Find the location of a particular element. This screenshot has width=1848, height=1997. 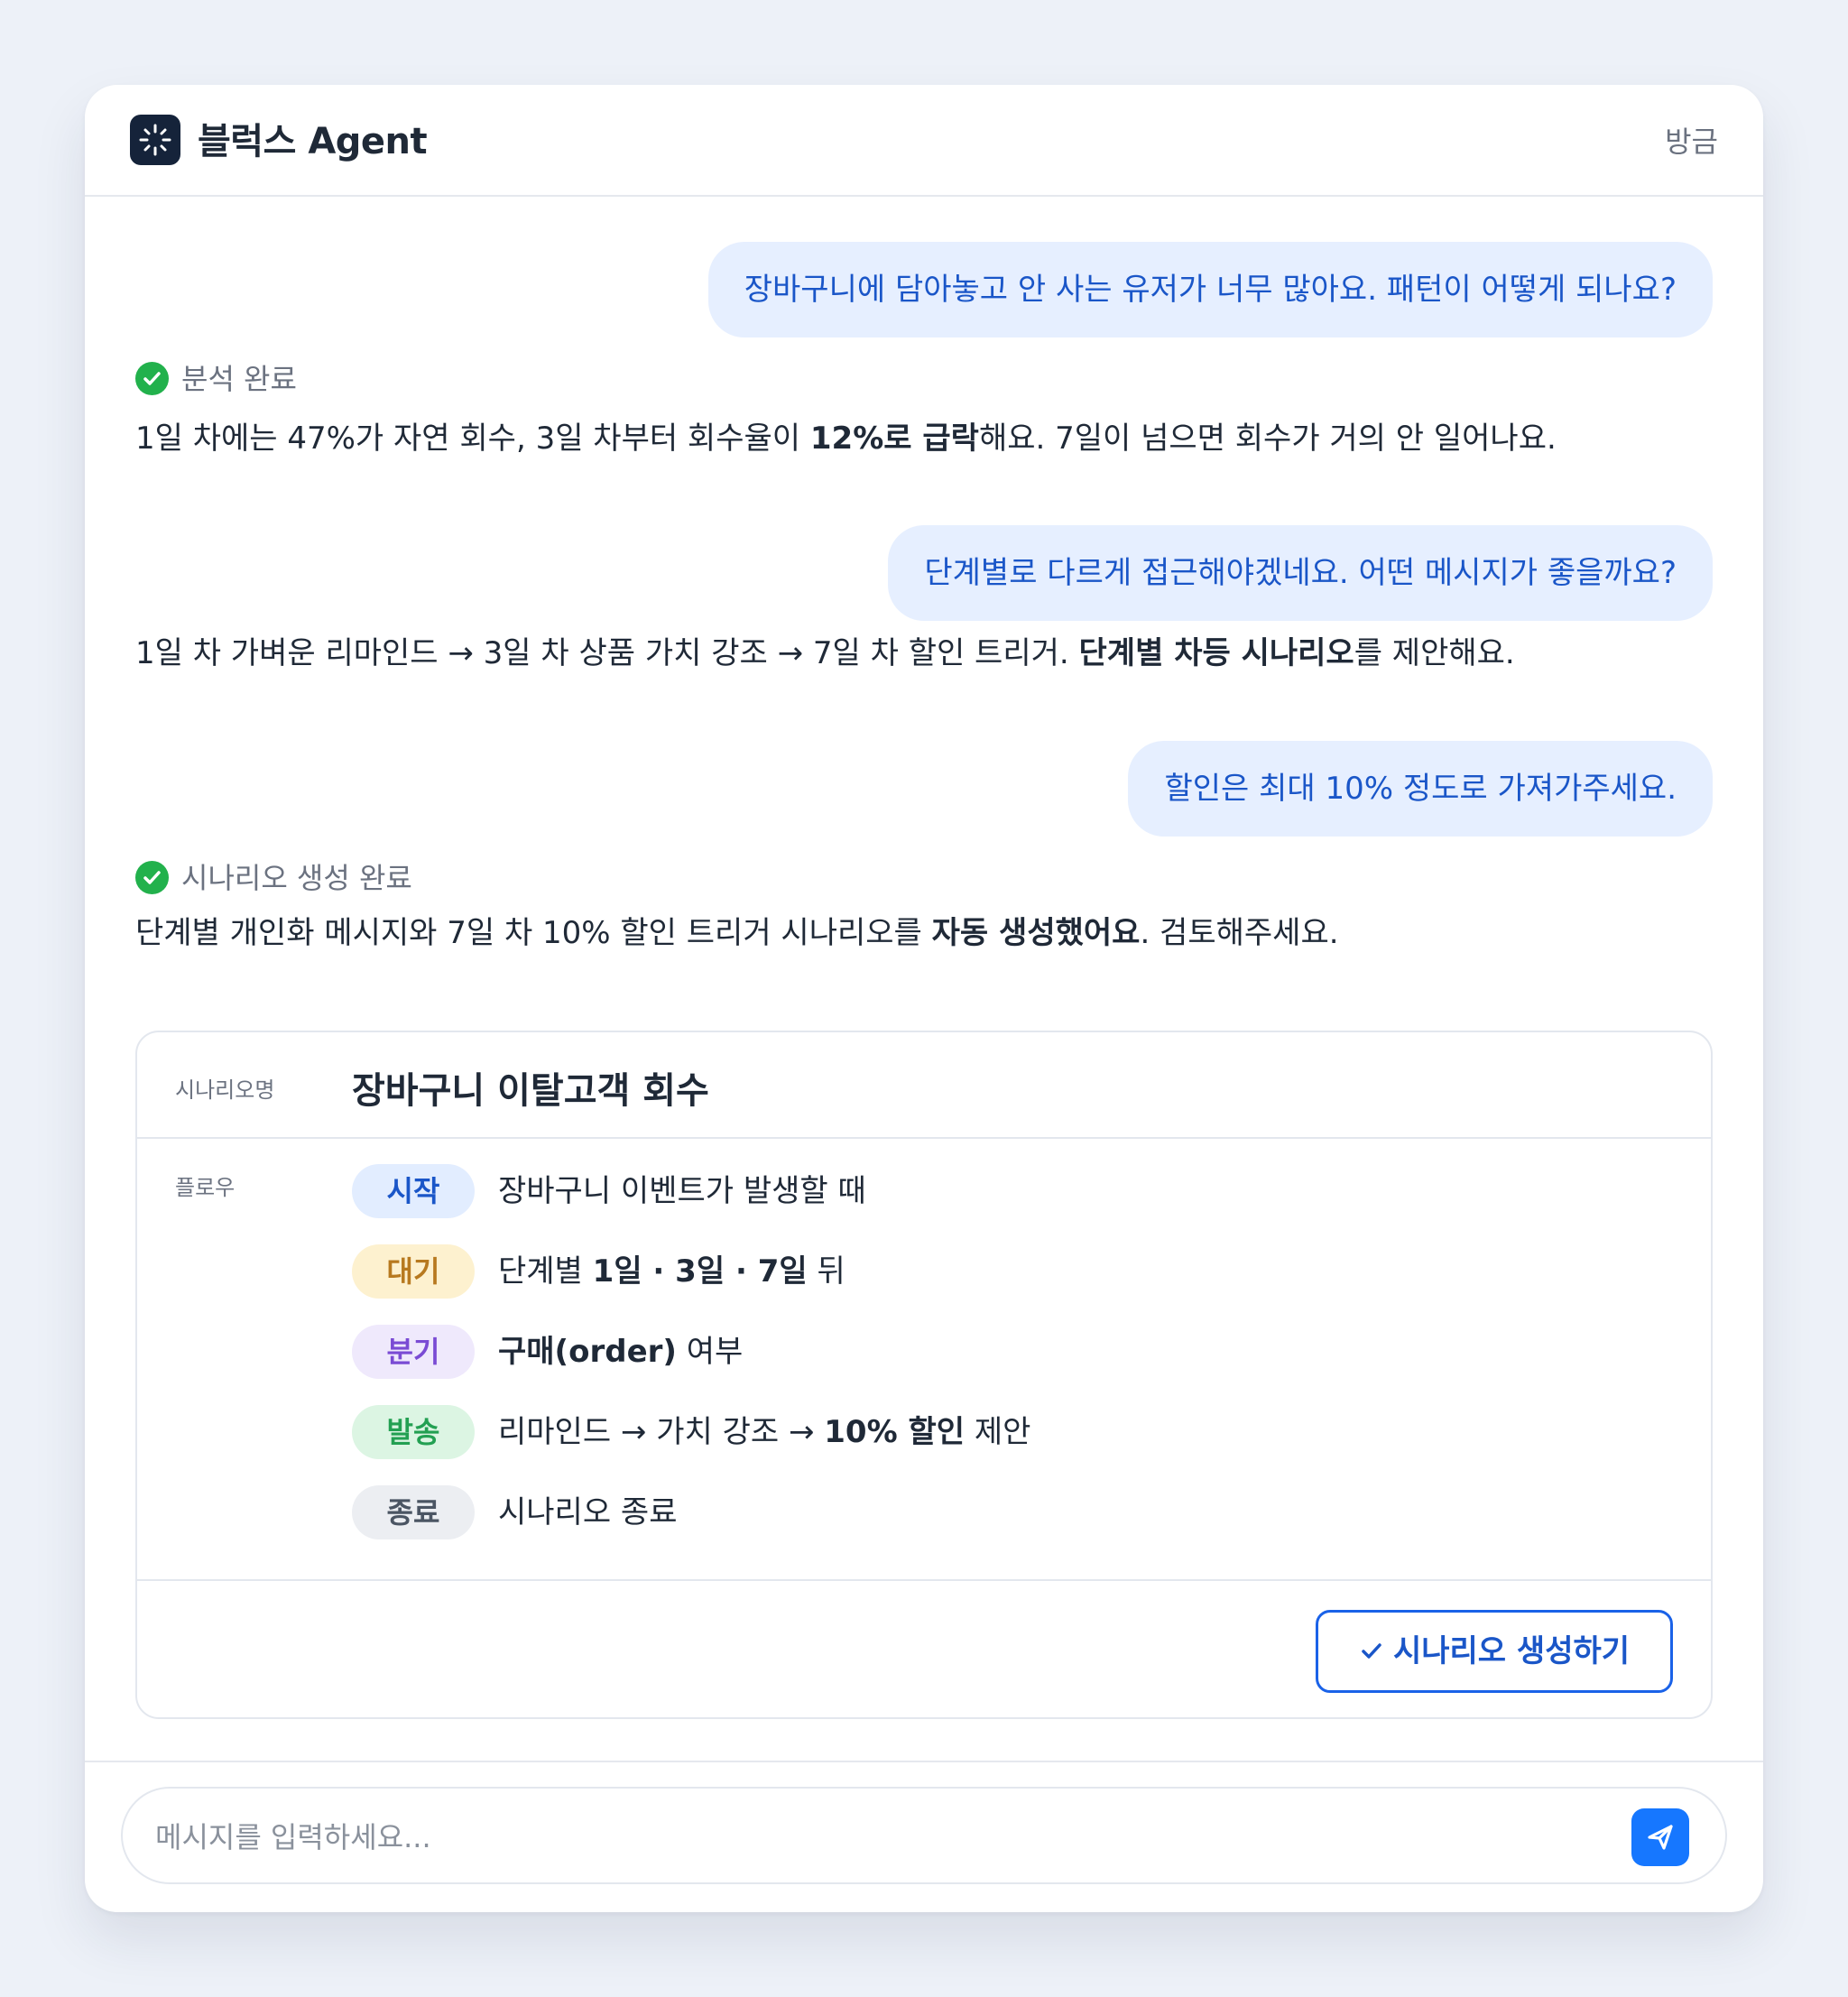

header: 블럭스 Agent 방금 is located at coordinates (924, 141).